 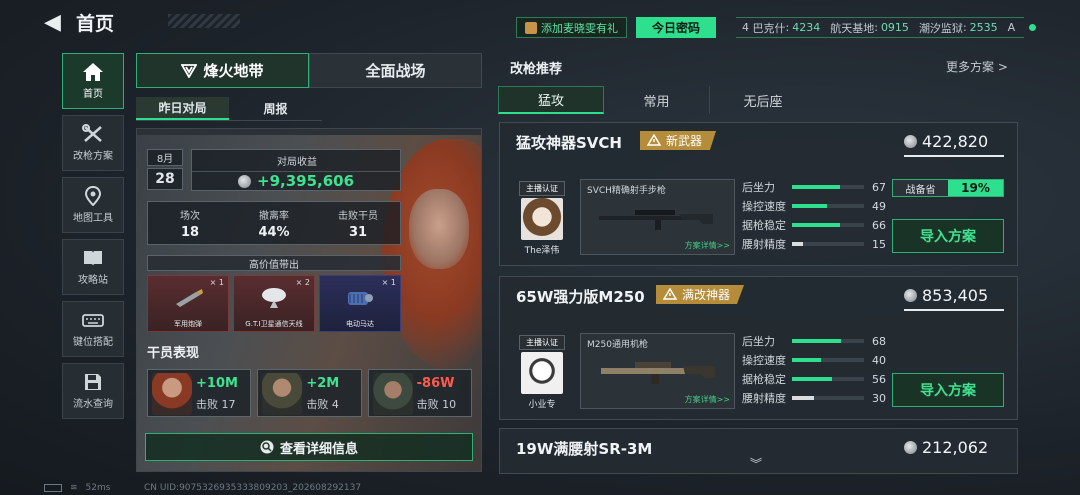 I want to click on gun-preview: SVCH精确射手步枪 方案详情>>, so click(x=657, y=217).